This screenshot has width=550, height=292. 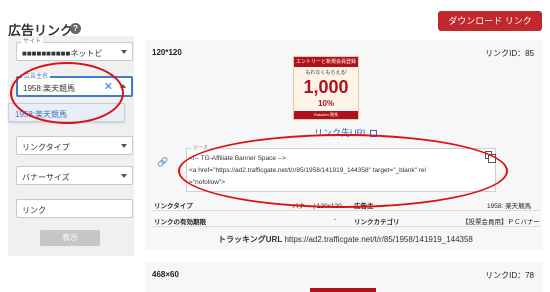 I want to click on search-button: 表示, so click(x=70, y=238).